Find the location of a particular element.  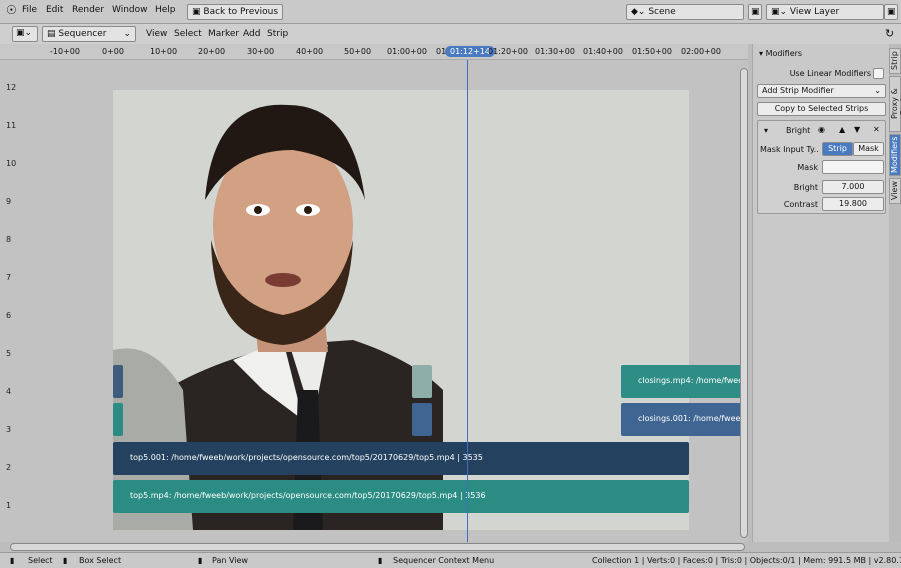

channel-number: 4 is located at coordinates (9, 391).